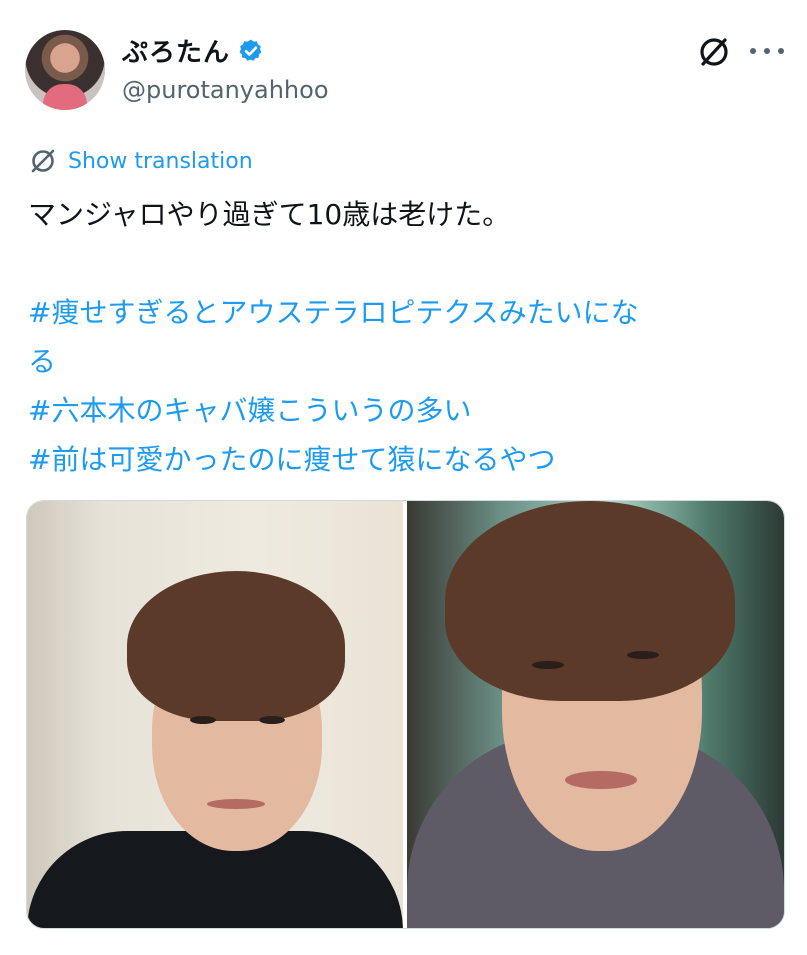  What do you see at coordinates (250, 50) in the screenshot?
I see `verified-badge-icon` at bounding box center [250, 50].